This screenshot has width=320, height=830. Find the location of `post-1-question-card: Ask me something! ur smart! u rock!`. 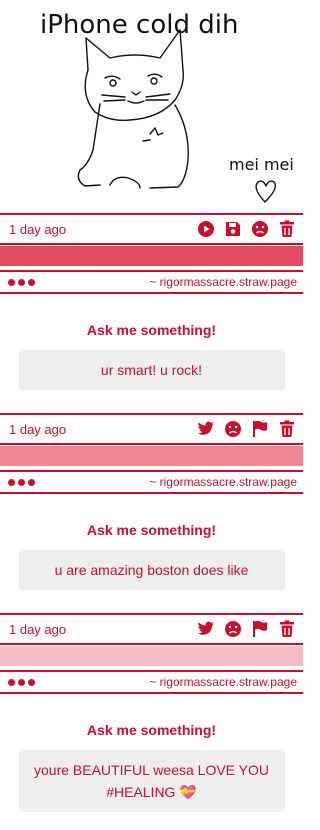

post-1-question-card: Ask me something! ur smart! u rock! is located at coordinates (151, 356).